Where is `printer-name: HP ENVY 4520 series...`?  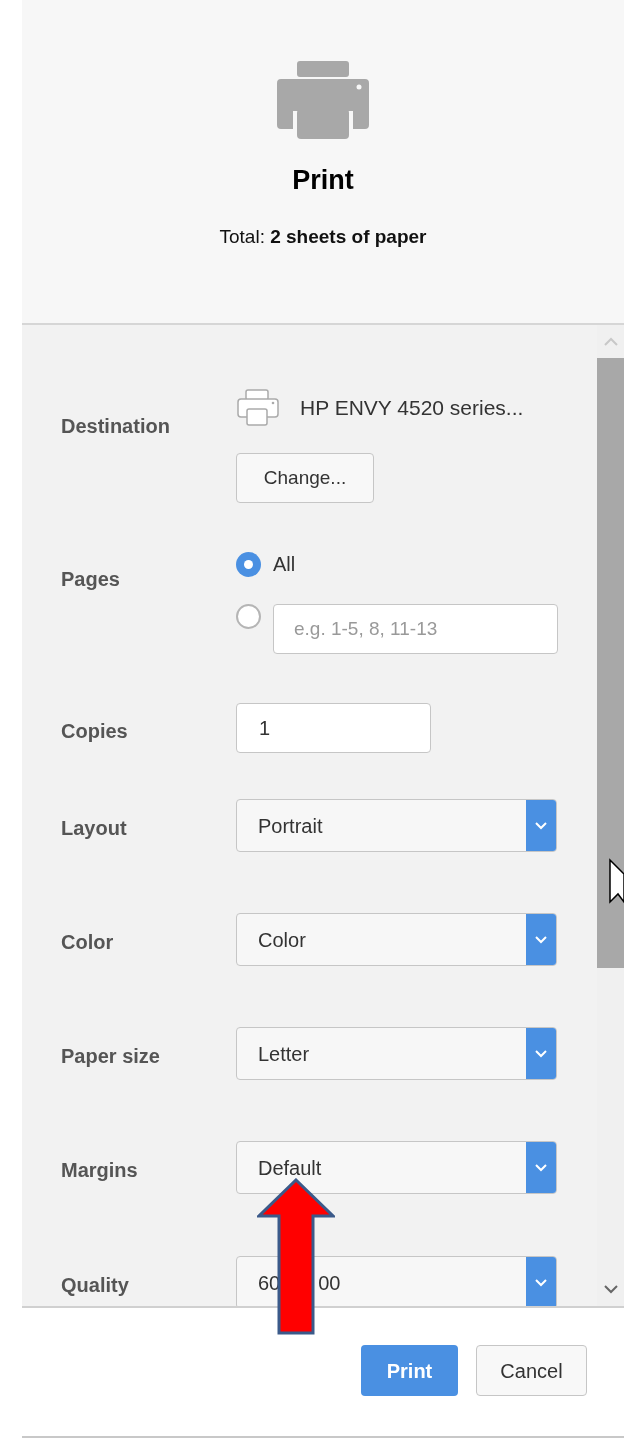
printer-name: HP ENVY 4520 series... is located at coordinates (412, 408).